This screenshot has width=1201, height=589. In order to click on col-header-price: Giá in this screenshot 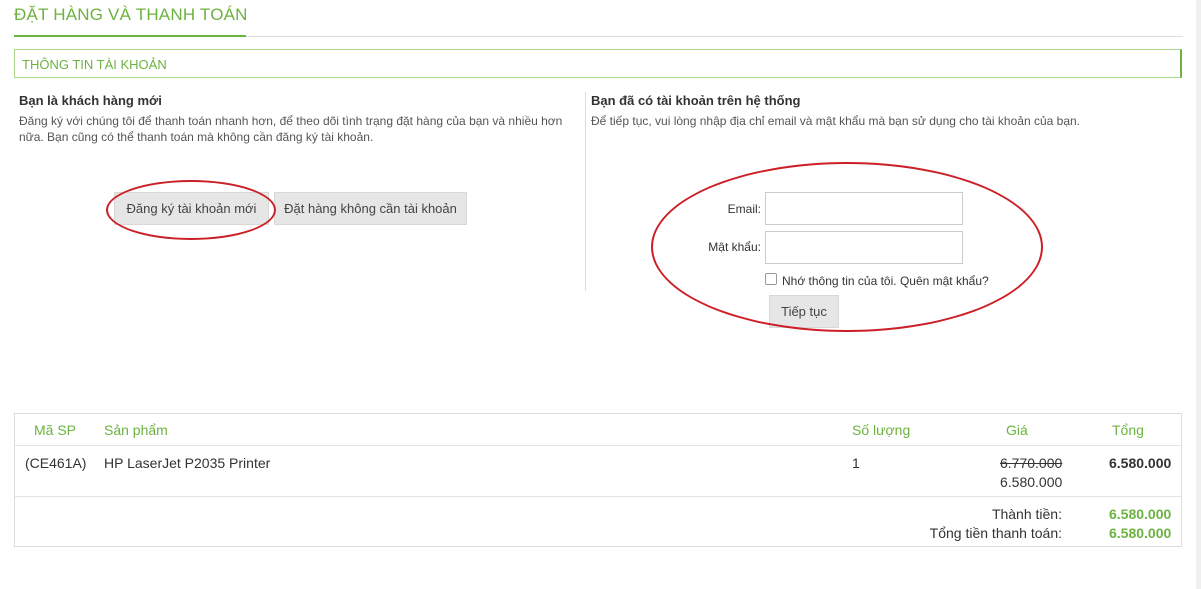, I will do `click(1017, 430)`.